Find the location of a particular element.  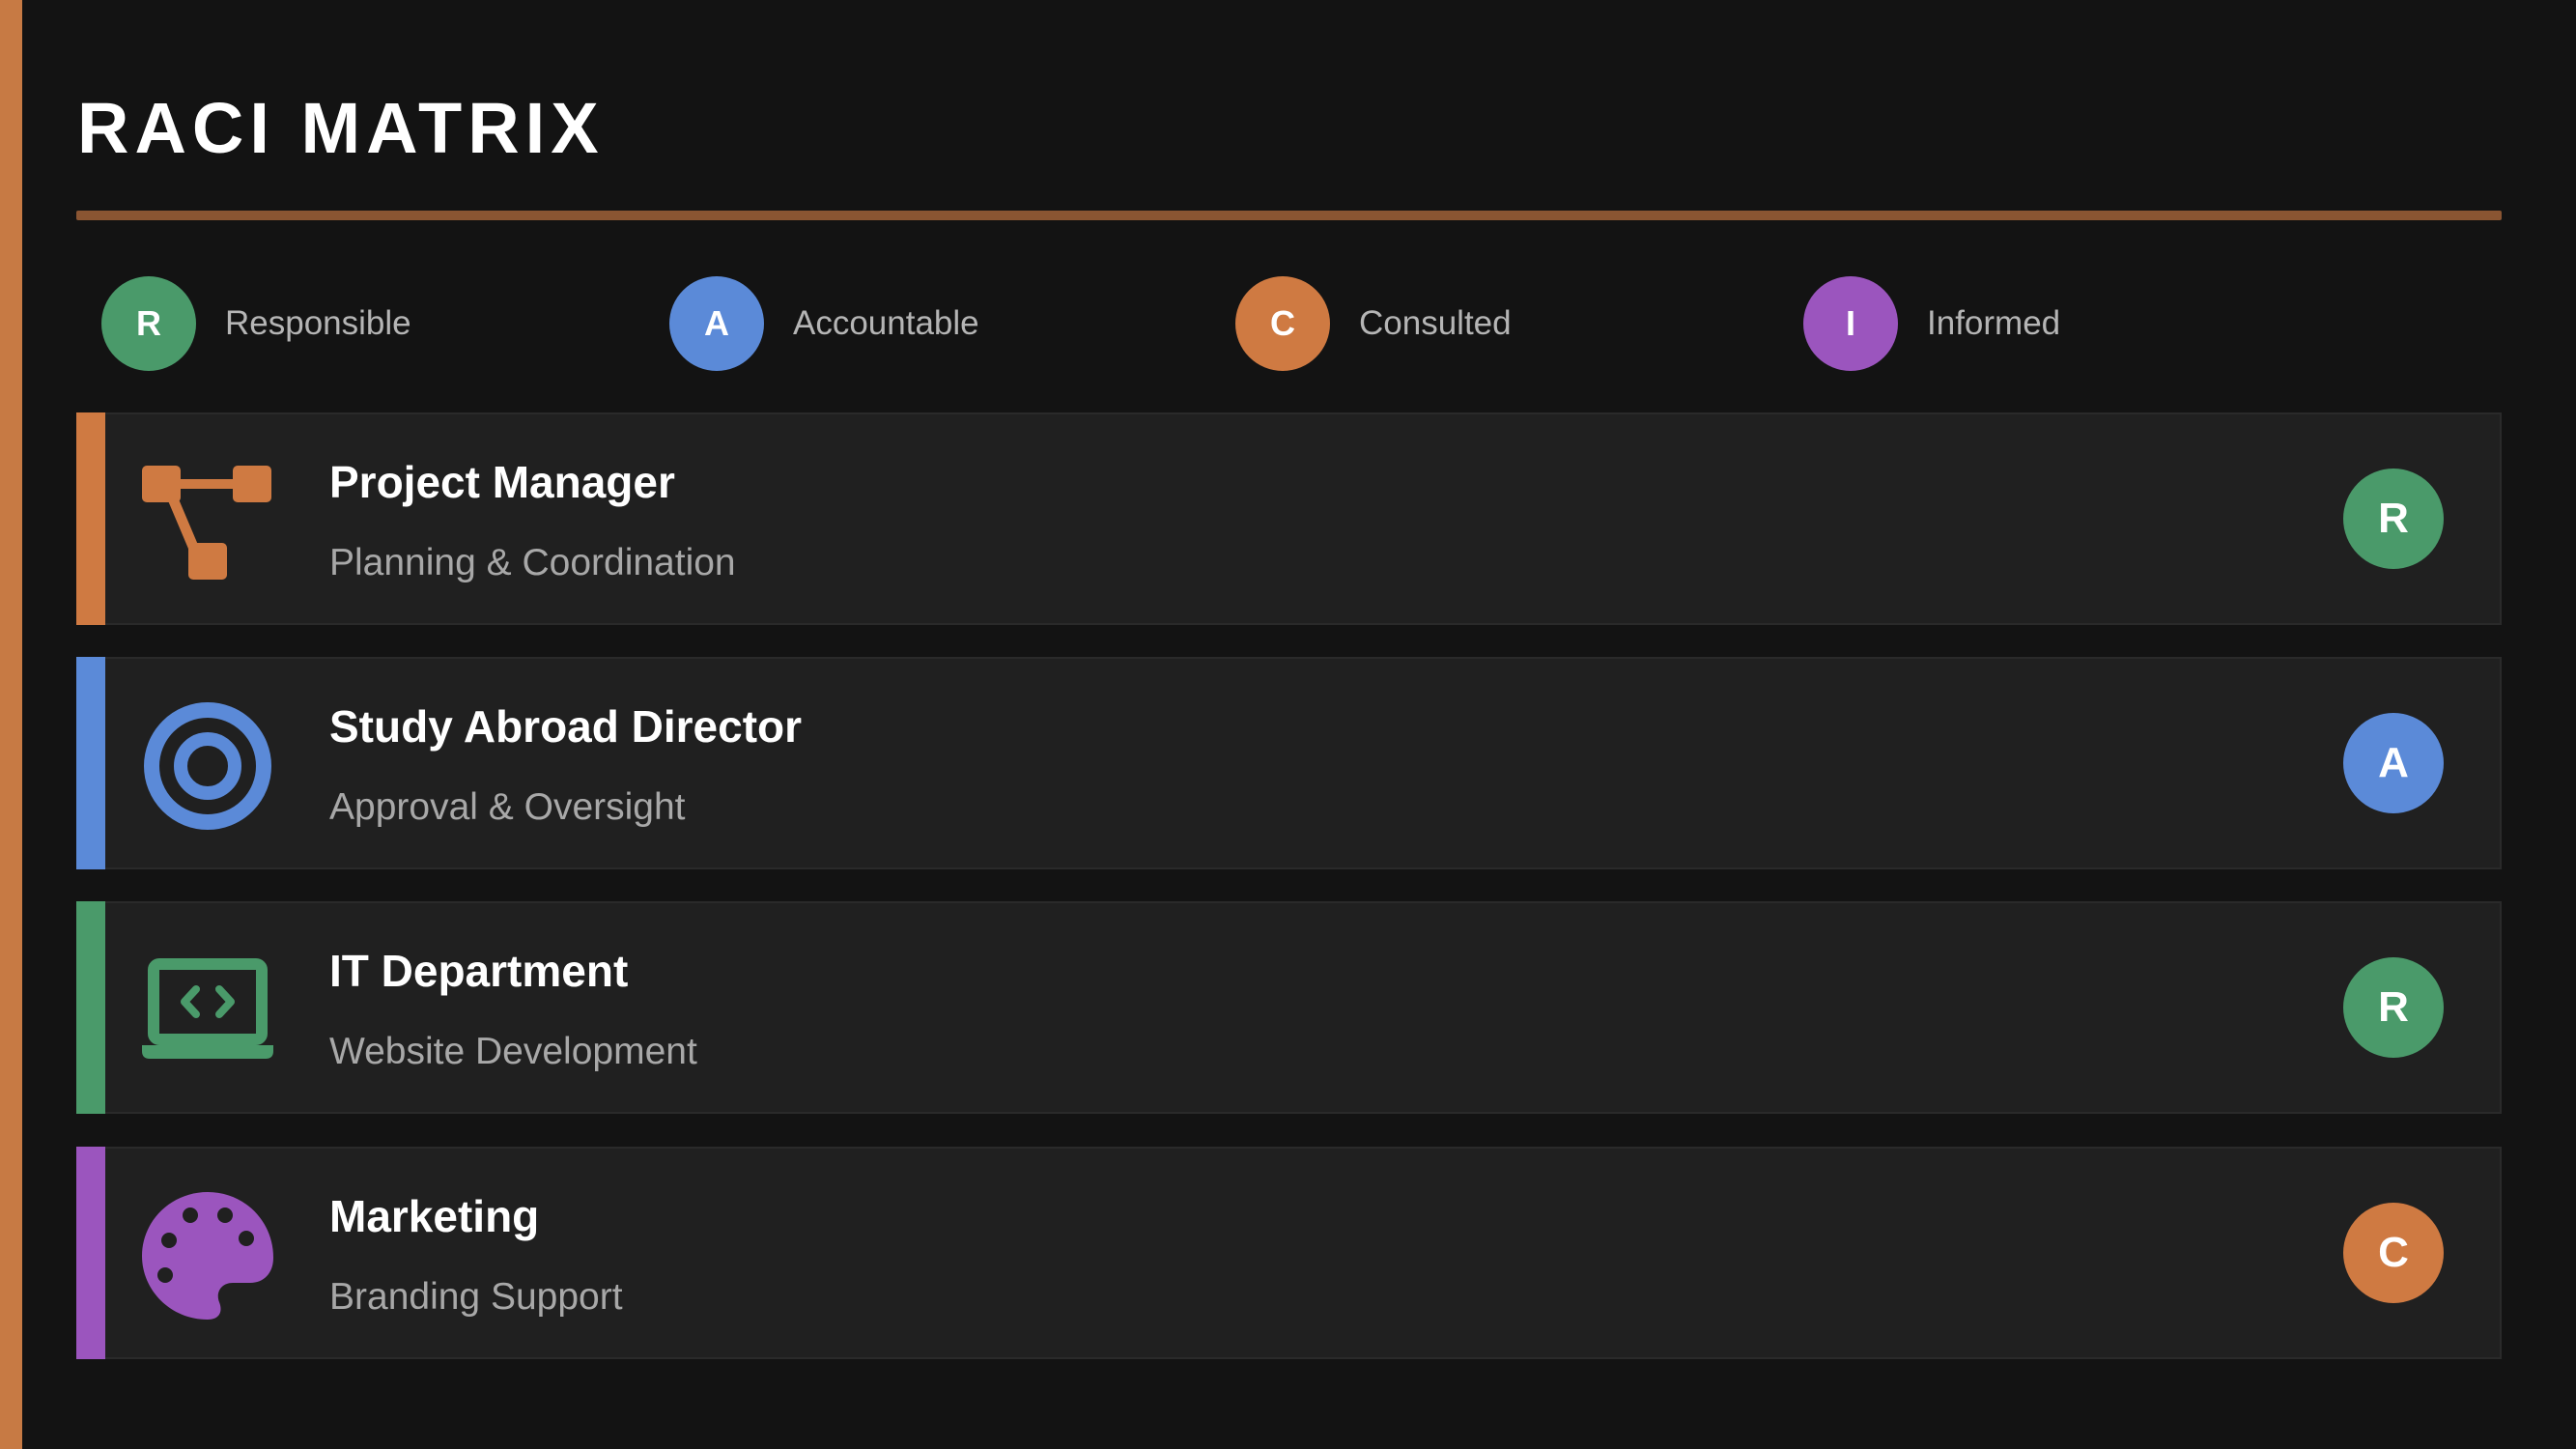

raci-badge: A is located at coordinates (2393, 763).